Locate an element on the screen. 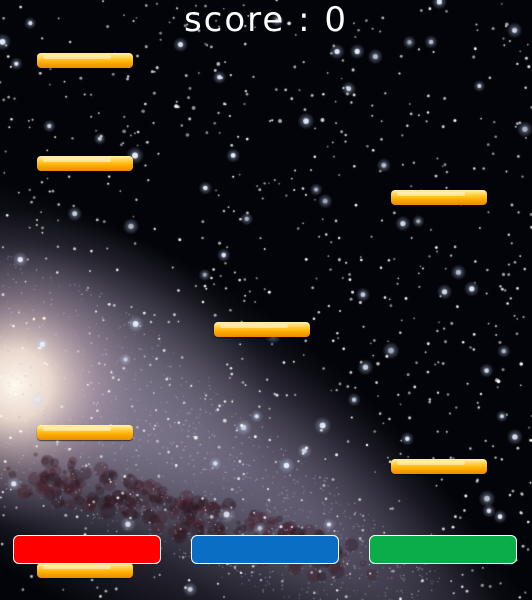  green-button is located at coordinates (443, 549).